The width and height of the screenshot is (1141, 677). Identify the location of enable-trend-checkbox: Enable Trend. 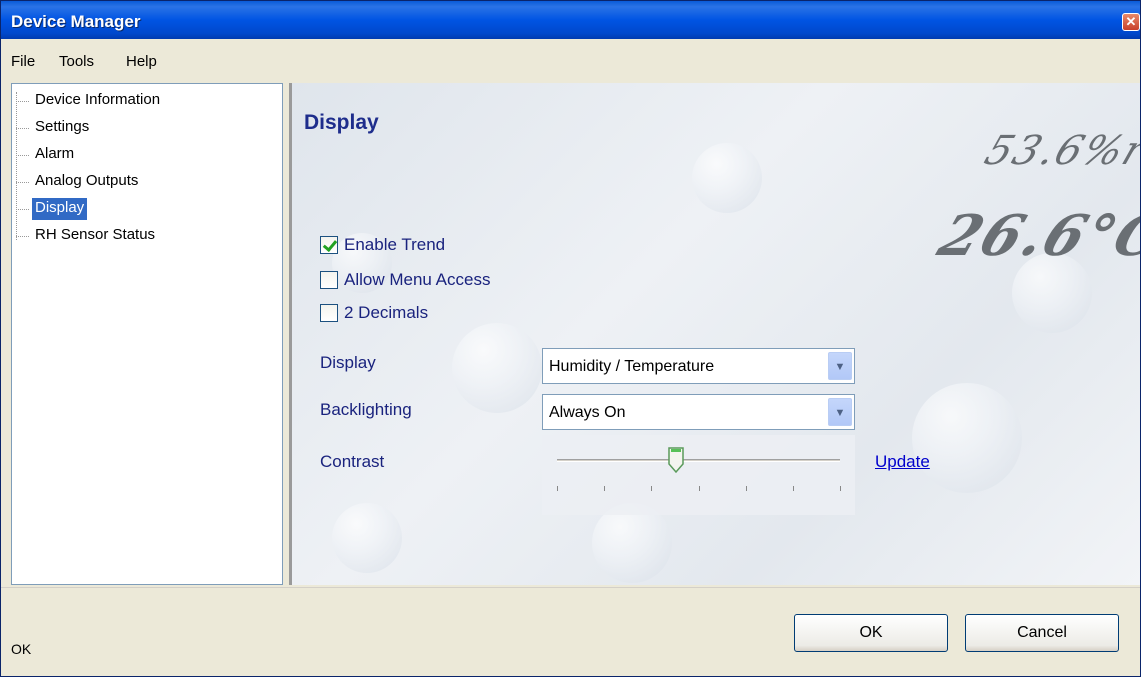
(382, 245).